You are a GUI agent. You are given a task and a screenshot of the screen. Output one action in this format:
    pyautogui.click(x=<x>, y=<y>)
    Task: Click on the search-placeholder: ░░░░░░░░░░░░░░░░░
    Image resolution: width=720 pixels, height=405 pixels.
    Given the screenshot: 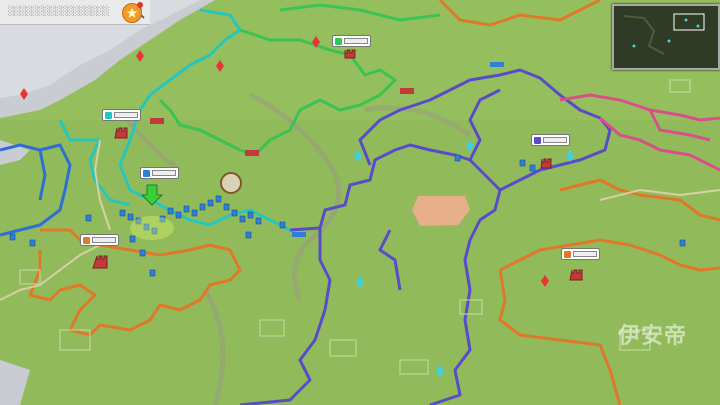 What is the action you would take?
    pyautogui.click(x=59, y=12)
    